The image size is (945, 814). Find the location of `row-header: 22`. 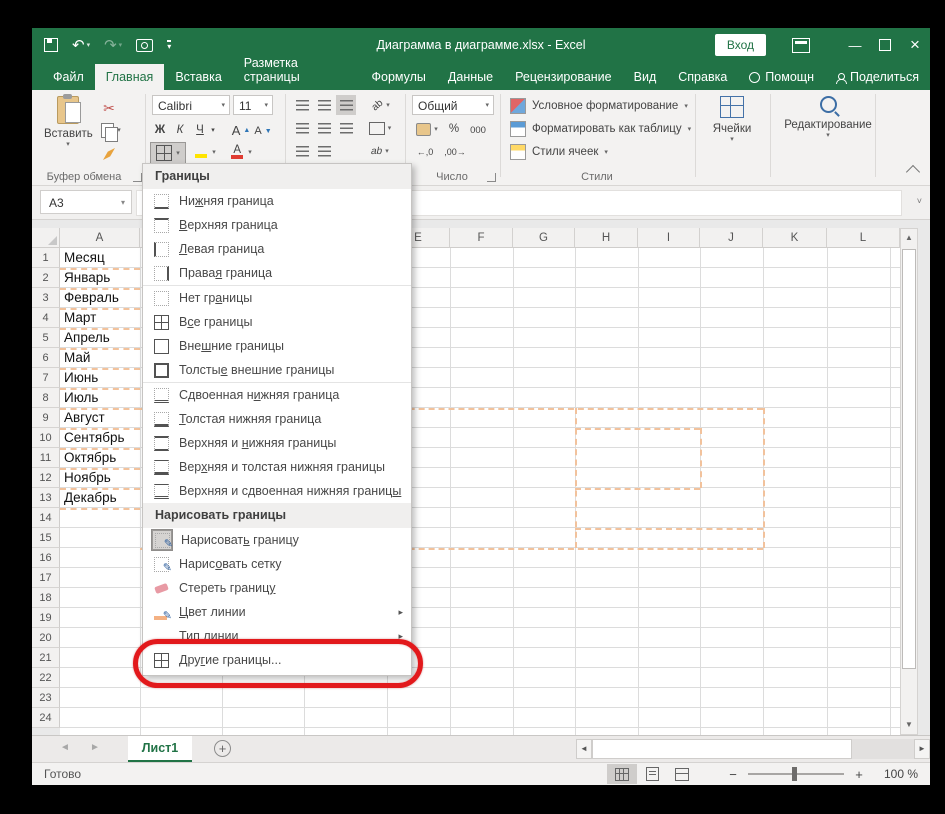

row-header: 22 is located at coordinates (46, 678).